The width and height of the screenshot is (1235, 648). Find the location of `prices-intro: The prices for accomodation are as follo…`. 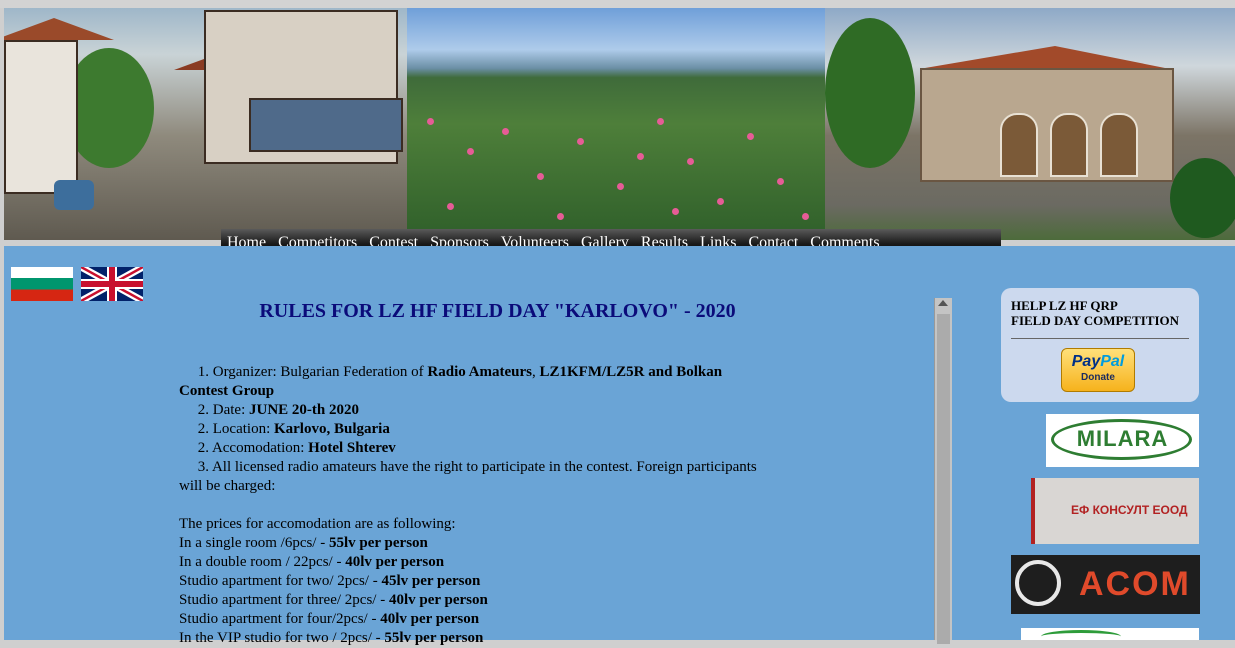

prices-intro: The prices for accomodation are as follo… is located at coordinates (317, 524).